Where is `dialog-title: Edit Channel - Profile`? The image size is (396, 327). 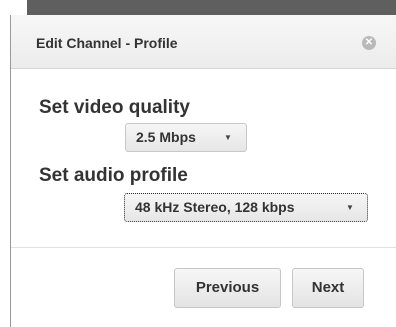
dialog-title: Edit Channel - Profile is located at coordinates (107, 43).